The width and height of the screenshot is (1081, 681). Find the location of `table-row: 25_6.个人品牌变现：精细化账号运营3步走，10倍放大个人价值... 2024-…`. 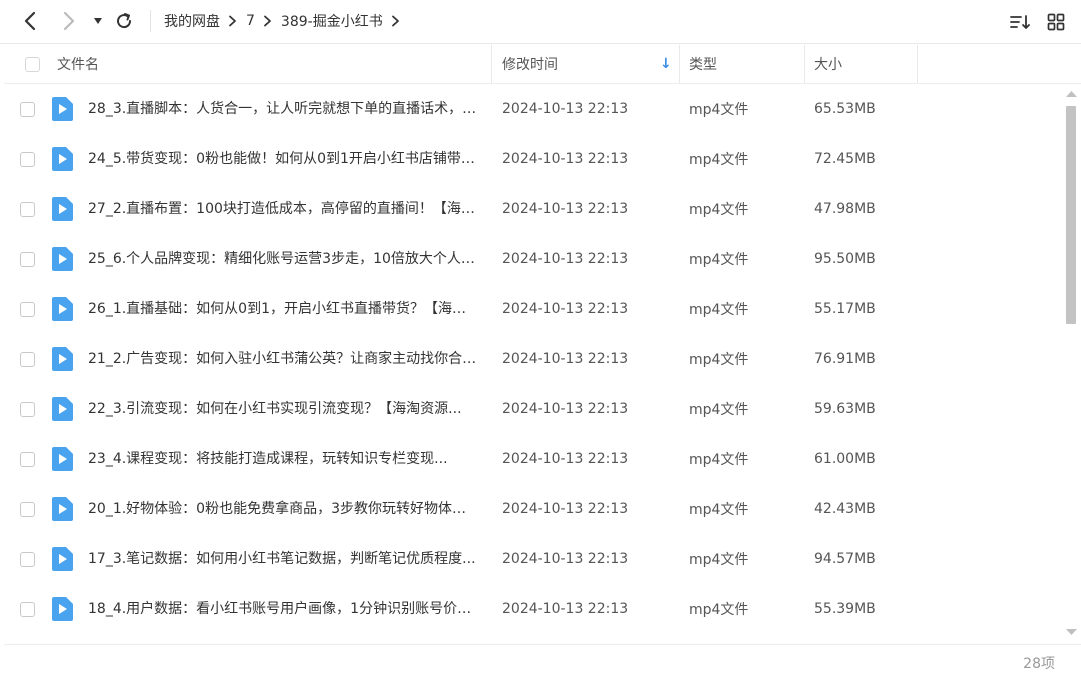

table-row: 25_6.个人品牌变现：精细化账号运营3步走，10倍放大个人价值... 2024-… is located at coordinates (533, 259).